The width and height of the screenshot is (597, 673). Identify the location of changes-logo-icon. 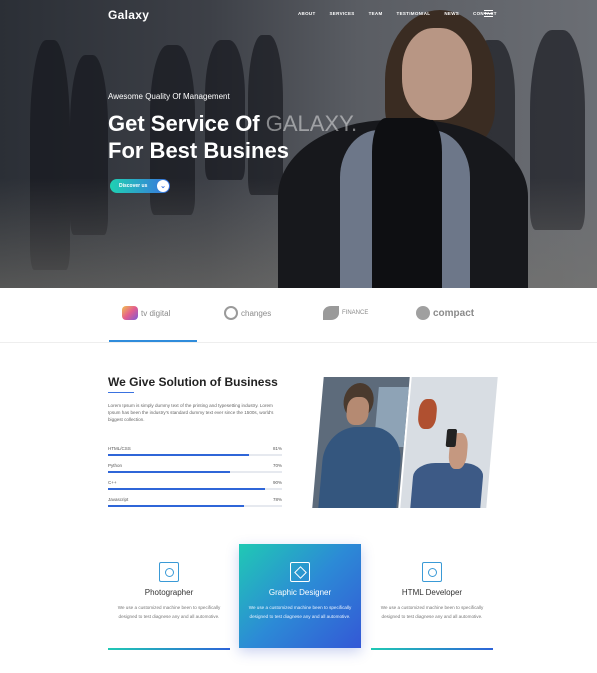
(231, 313).